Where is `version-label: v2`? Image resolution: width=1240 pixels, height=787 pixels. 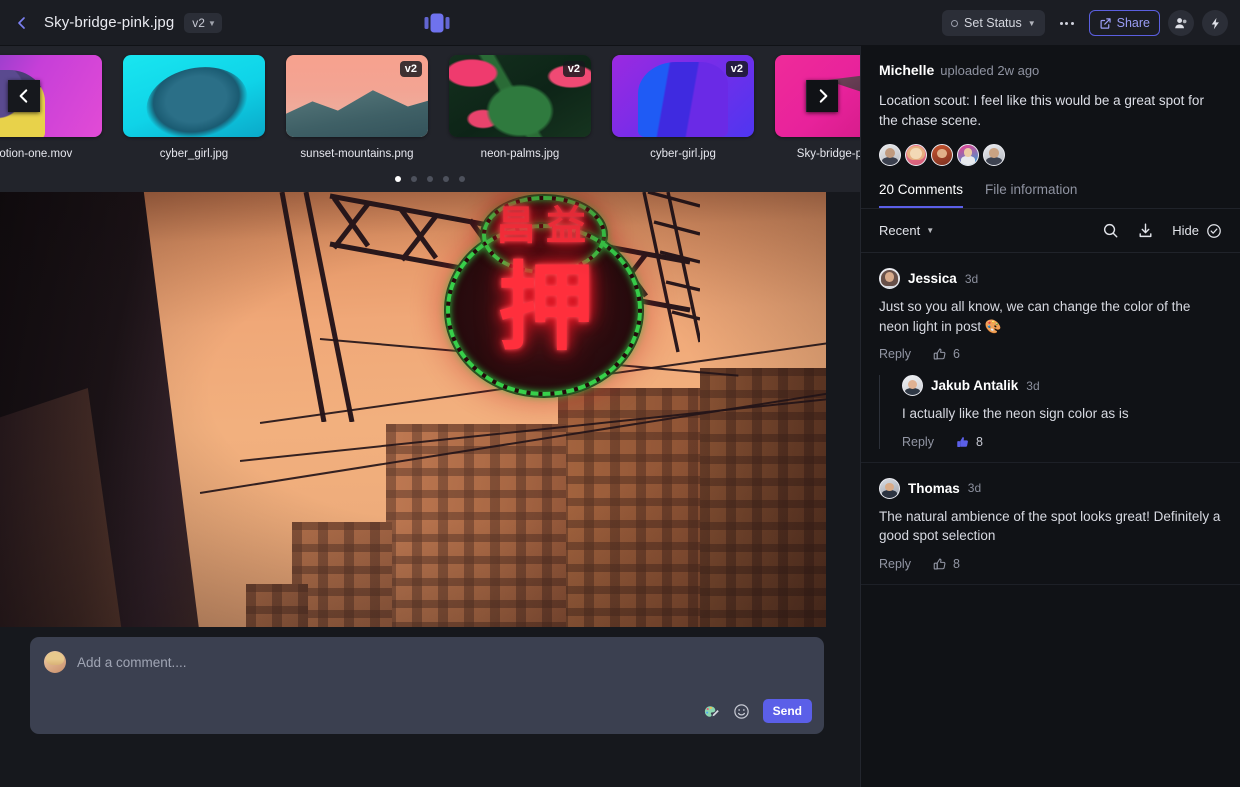 version-label: v2 is located at coordinates (198, 22).